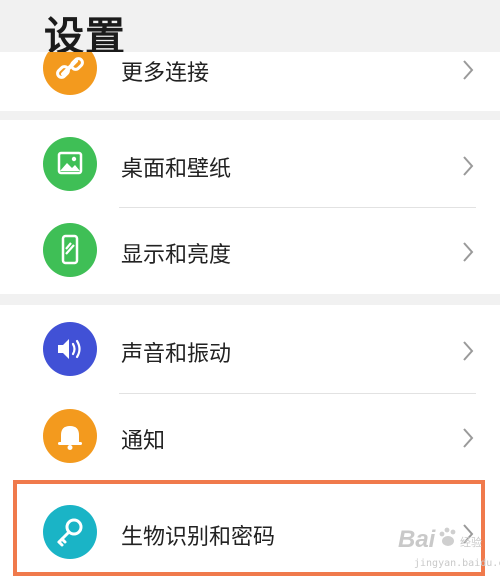 Image resolution: width=500 pixels, height=584 pixels. I want to click on watermark-brand: Bai, so click(417, 539).